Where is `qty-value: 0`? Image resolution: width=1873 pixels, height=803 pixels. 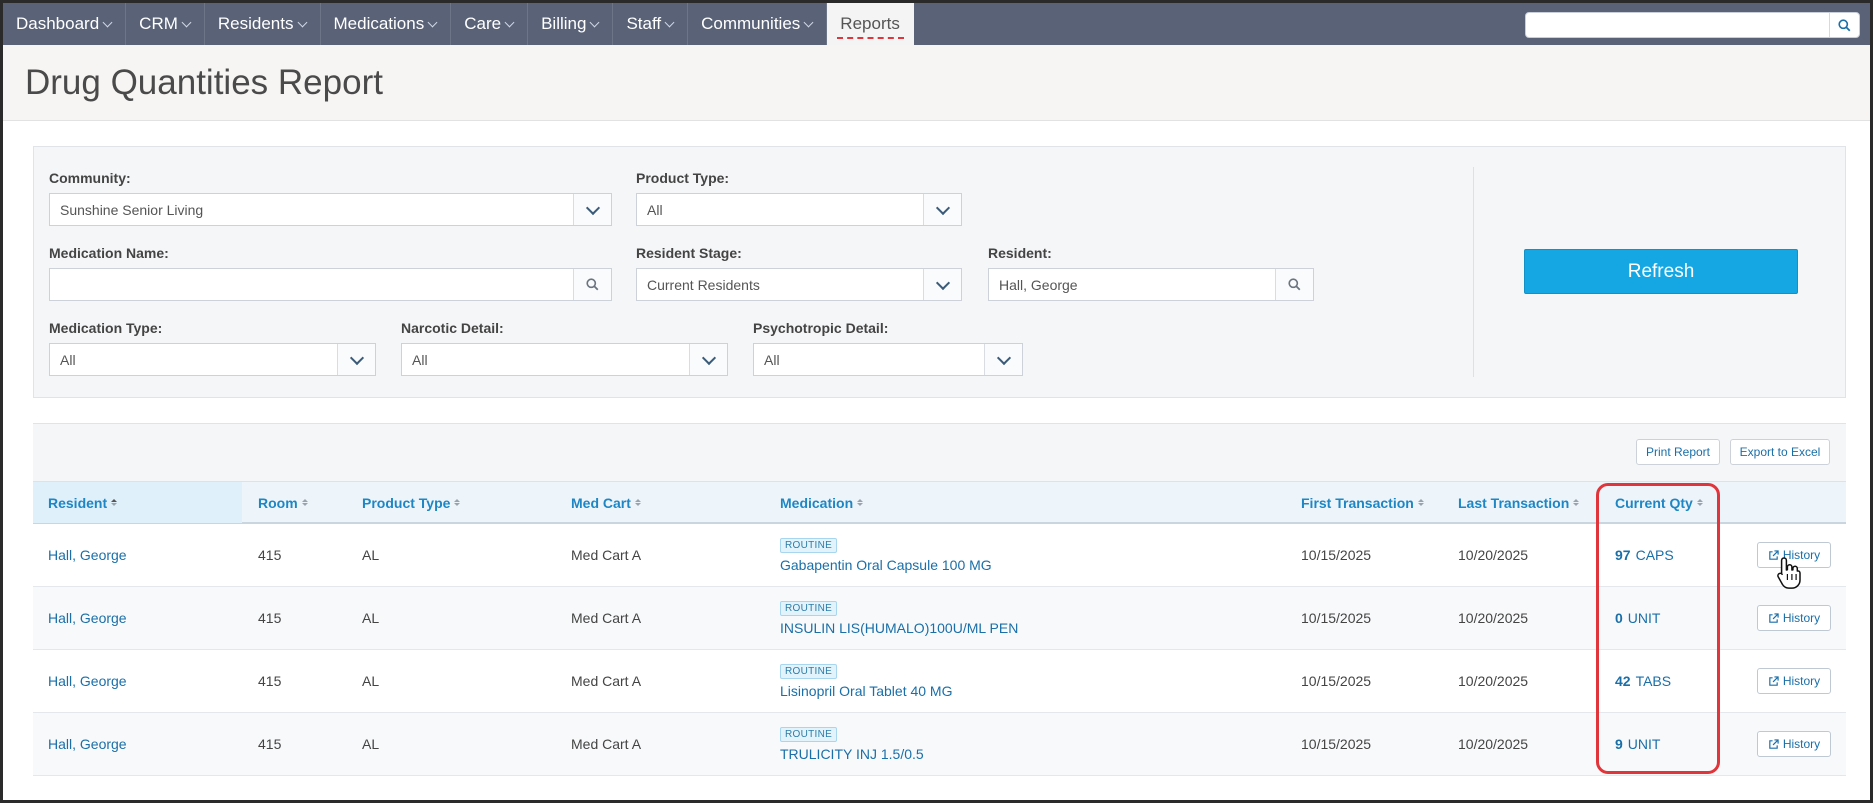 qty-value: 0 is located at coordinates (1619, 618).